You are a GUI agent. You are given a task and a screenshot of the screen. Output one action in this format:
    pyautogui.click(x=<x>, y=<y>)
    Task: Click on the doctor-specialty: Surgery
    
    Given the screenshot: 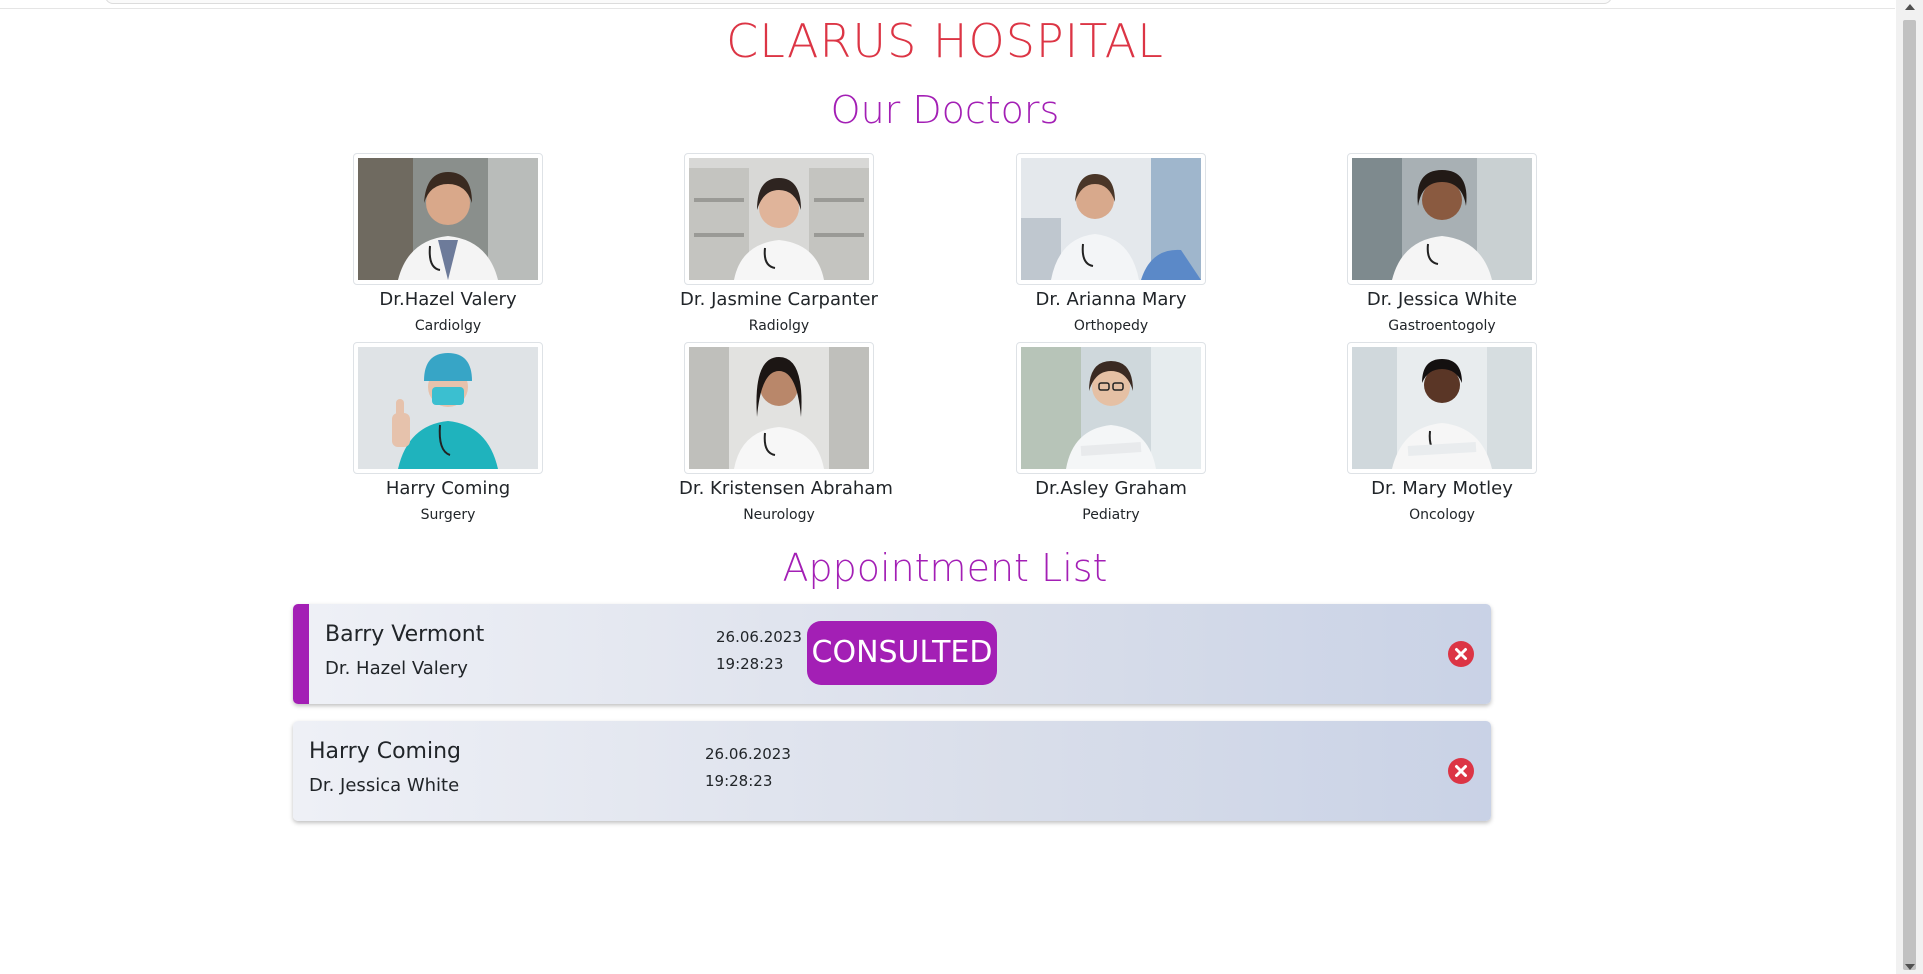 What is the action you would take?
    pyautogui.click(x=448, y=515)
    